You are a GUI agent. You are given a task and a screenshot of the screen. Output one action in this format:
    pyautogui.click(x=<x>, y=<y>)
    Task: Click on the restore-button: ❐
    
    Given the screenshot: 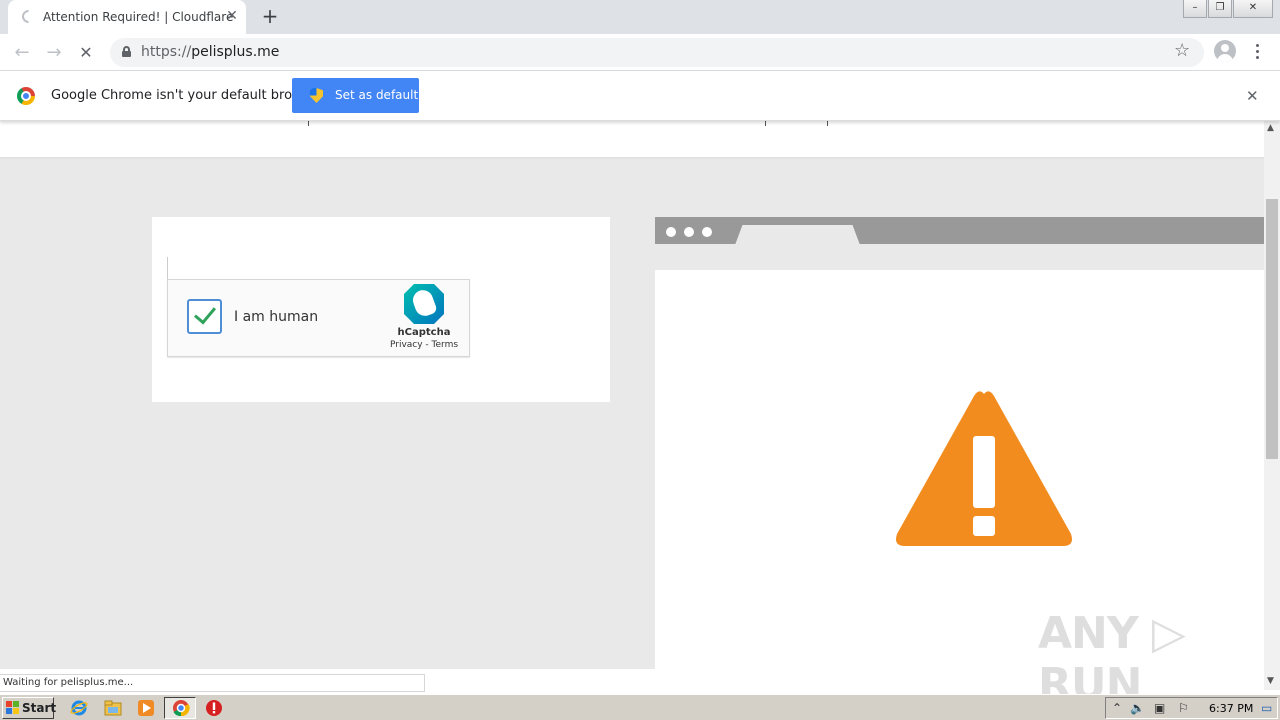 What is the action you would take?
    pyautogui.click(x=1220, y=9)
    